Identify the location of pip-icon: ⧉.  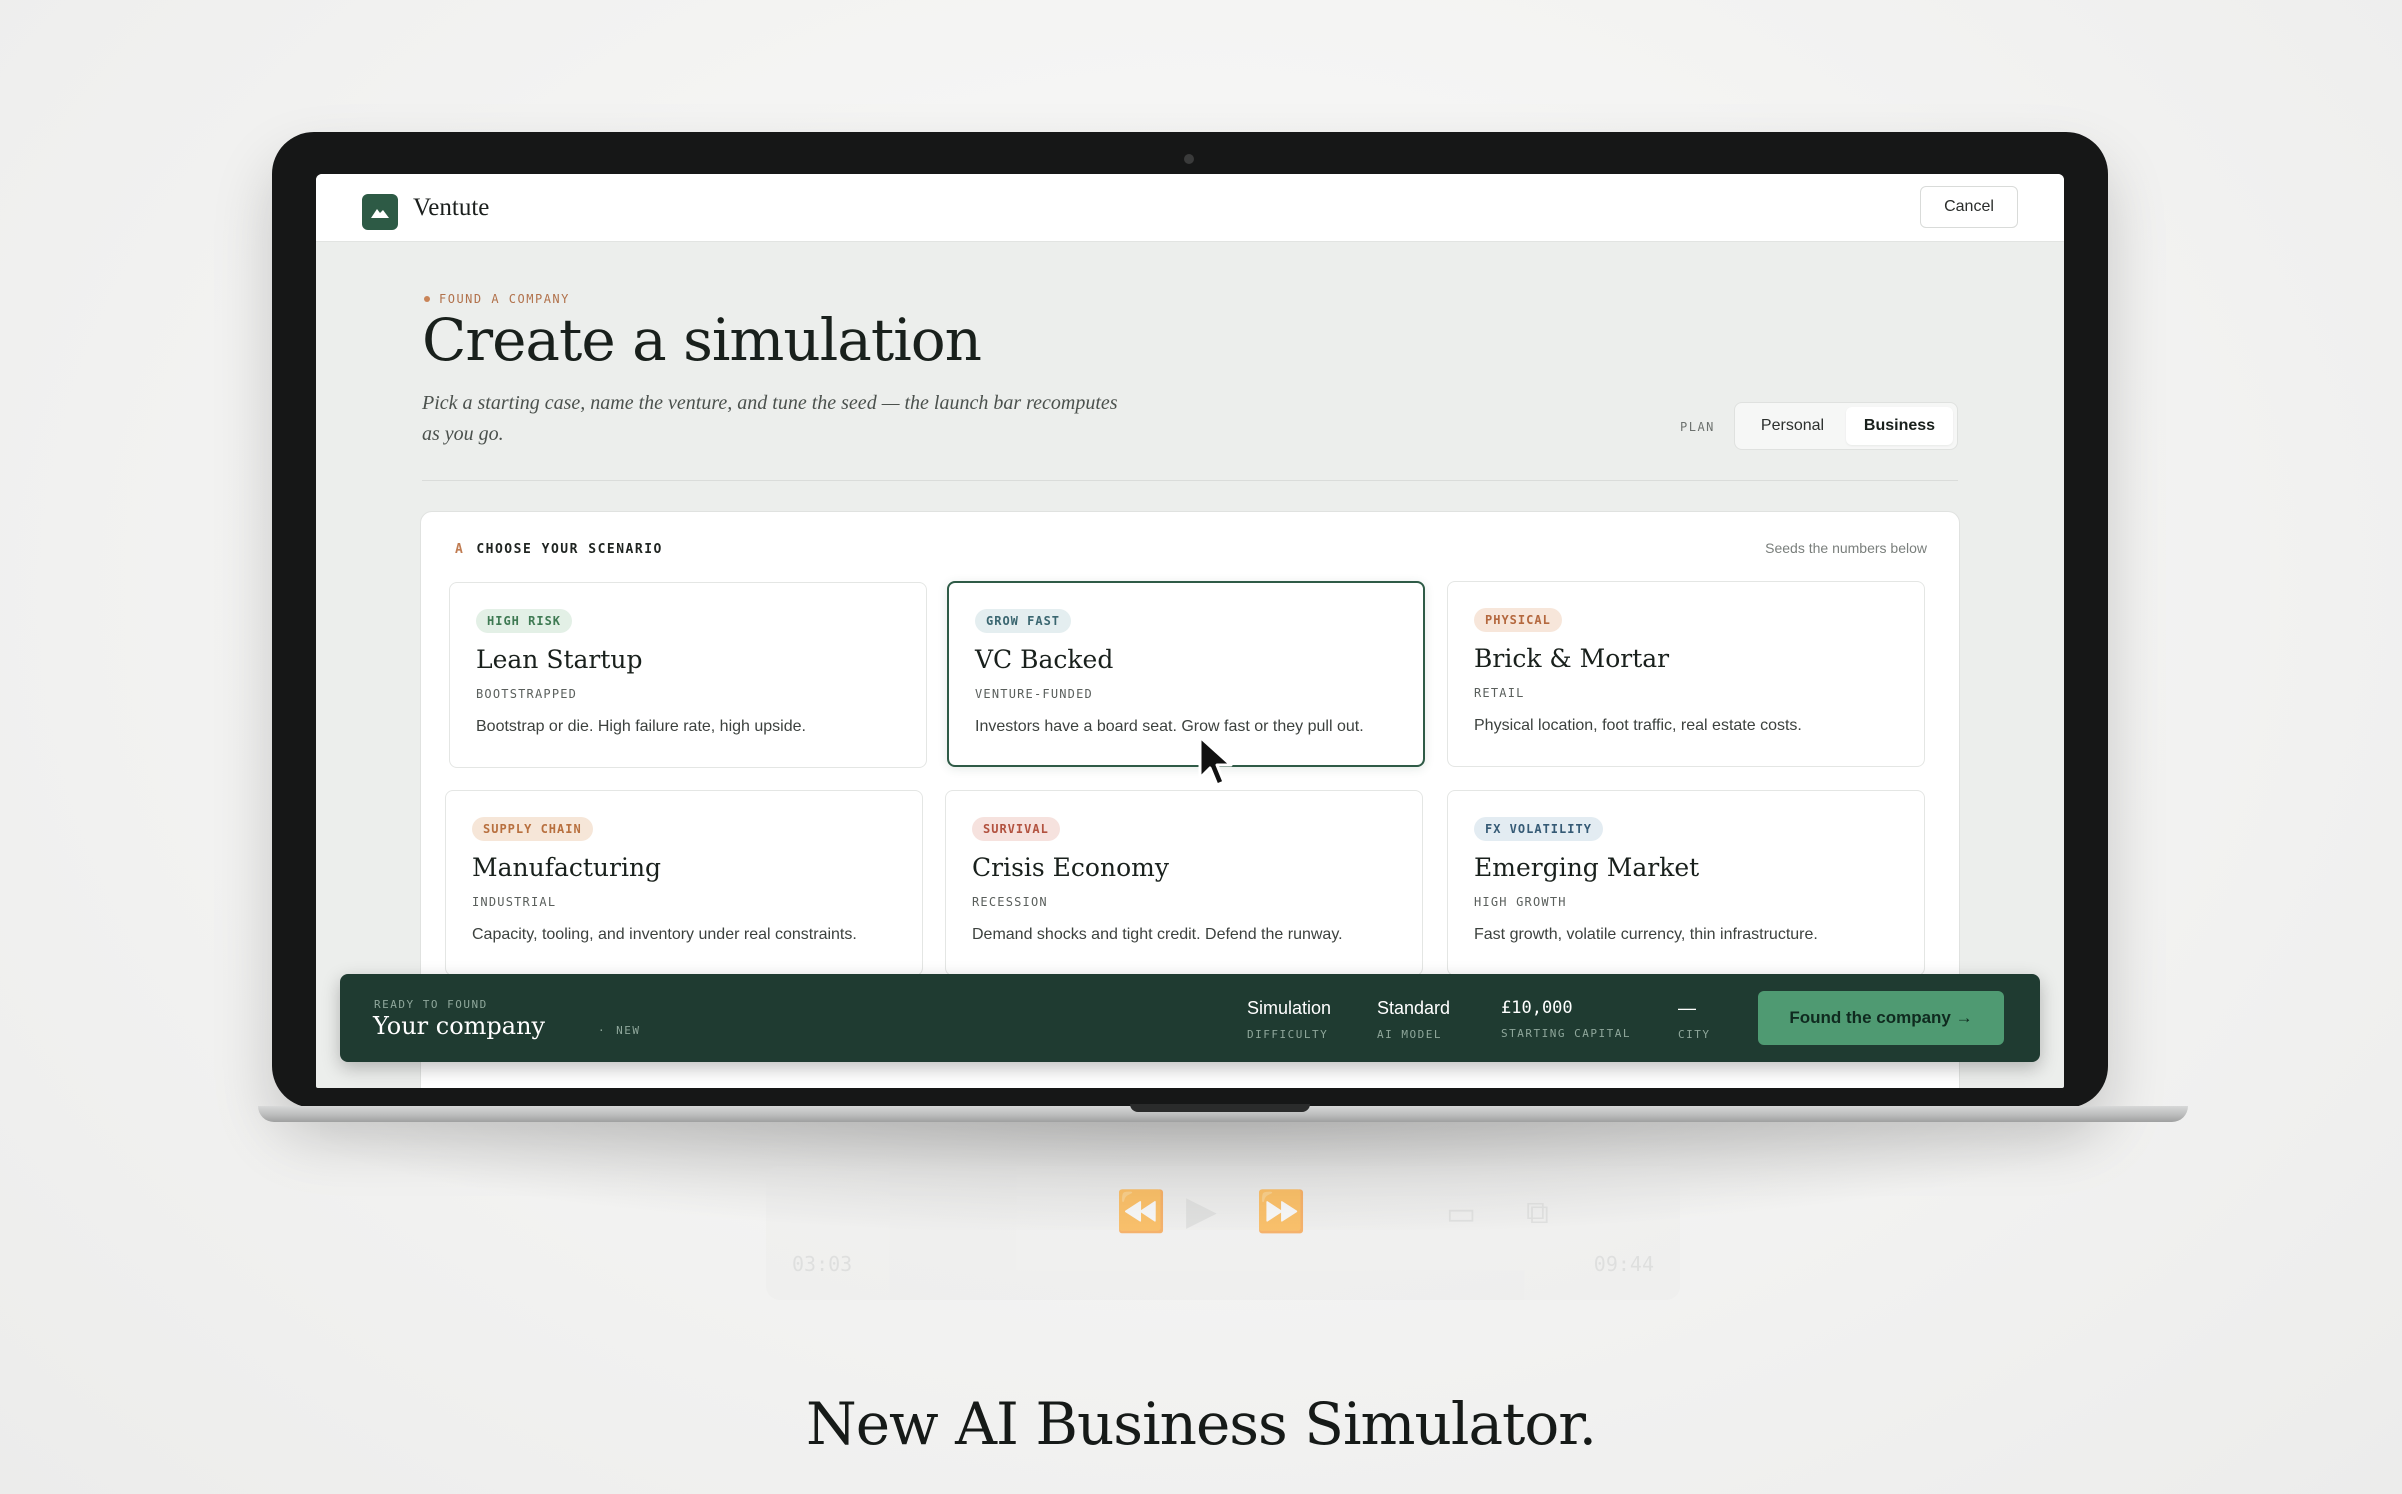
(1537, 1213).